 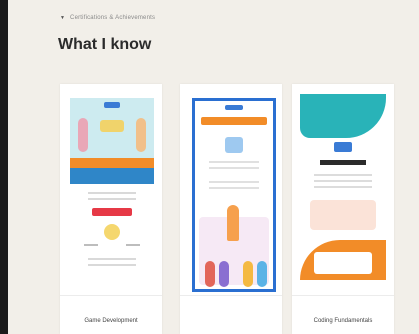 I want to click on trophy-icon, so click(x=112, y=126).